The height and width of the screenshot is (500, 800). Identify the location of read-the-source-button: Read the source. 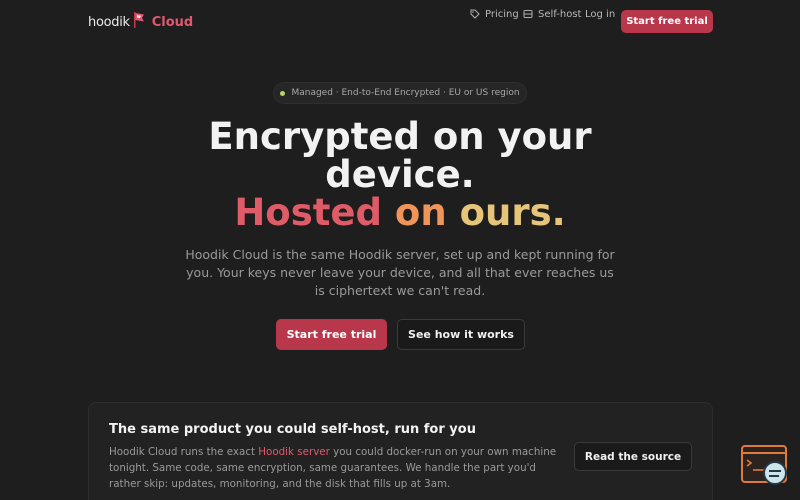
(633, 456).